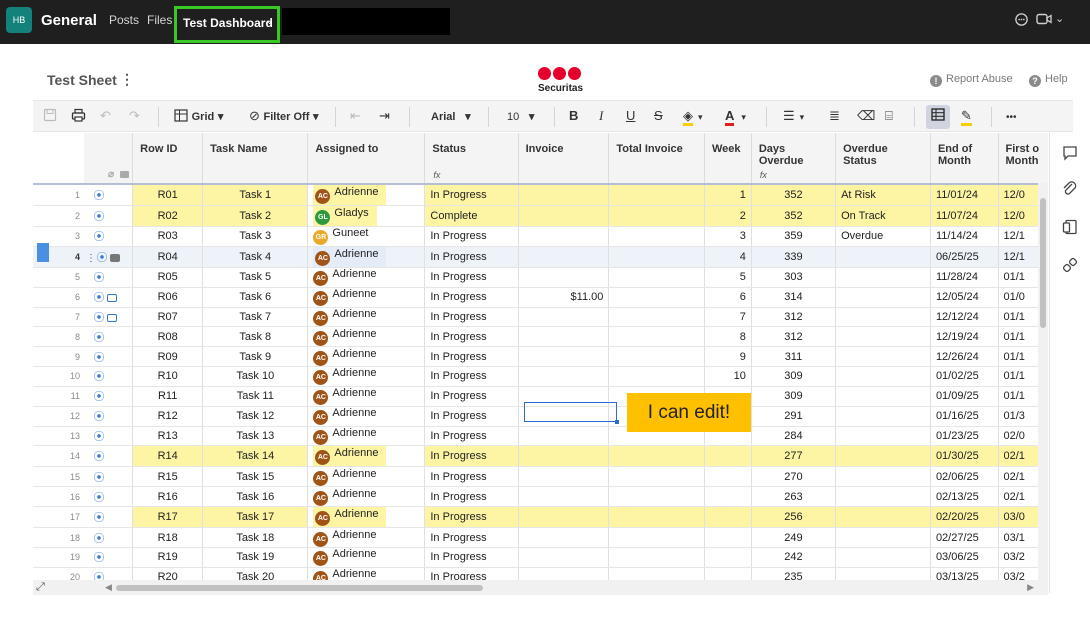 The height and width of the screenshot is (623, 1090). What do you see at coordinates (883, 195) in the screenshot?
I see `cell-overdue-status: At Risk` at bounding box center [883, 195].